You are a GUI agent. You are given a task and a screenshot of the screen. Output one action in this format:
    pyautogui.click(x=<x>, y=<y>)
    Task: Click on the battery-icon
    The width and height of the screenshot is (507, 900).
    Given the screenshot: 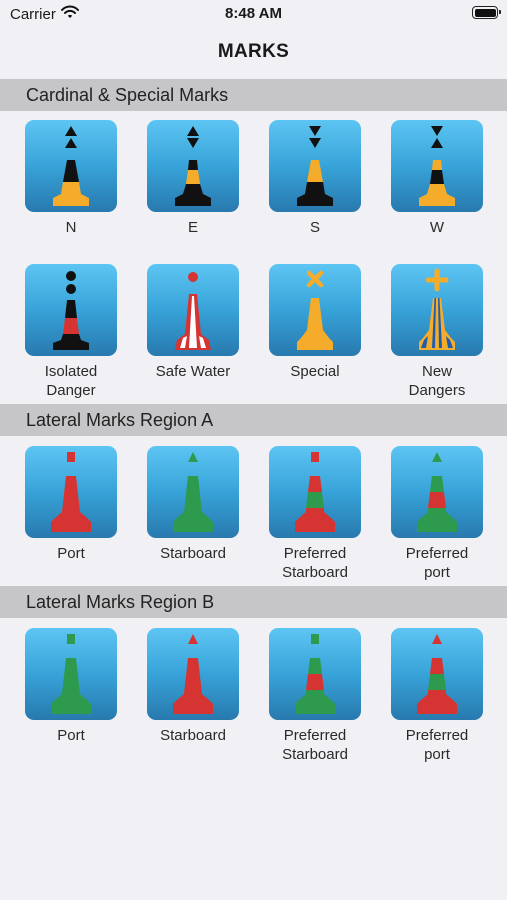 What is the action you would take?
    pyautogui.click(x=486, y=12)
    